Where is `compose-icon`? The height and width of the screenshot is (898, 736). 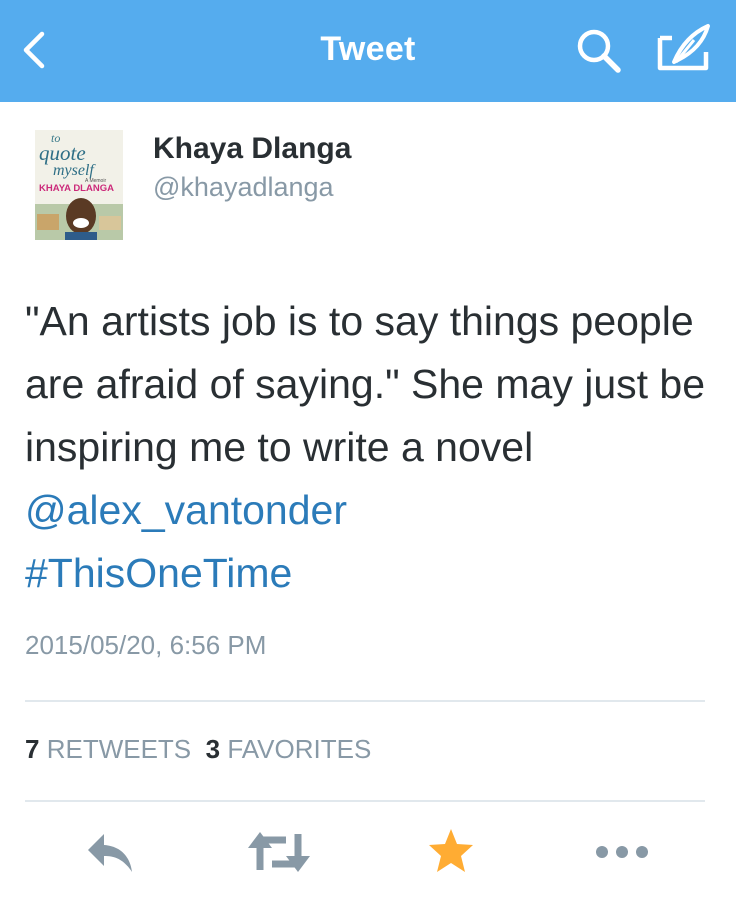
compose-icon is located at coordinates (683, 48).